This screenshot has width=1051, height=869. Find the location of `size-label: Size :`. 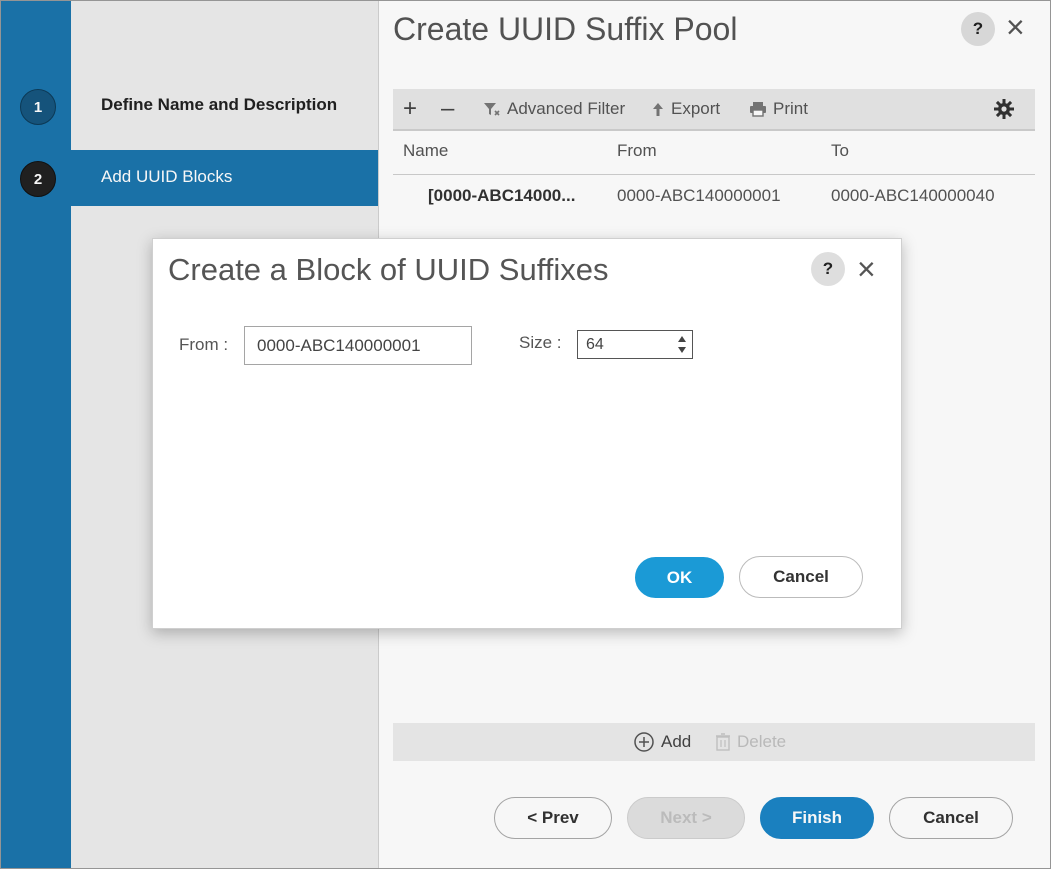

size-label: Size : is located at coordinates (540, 342).